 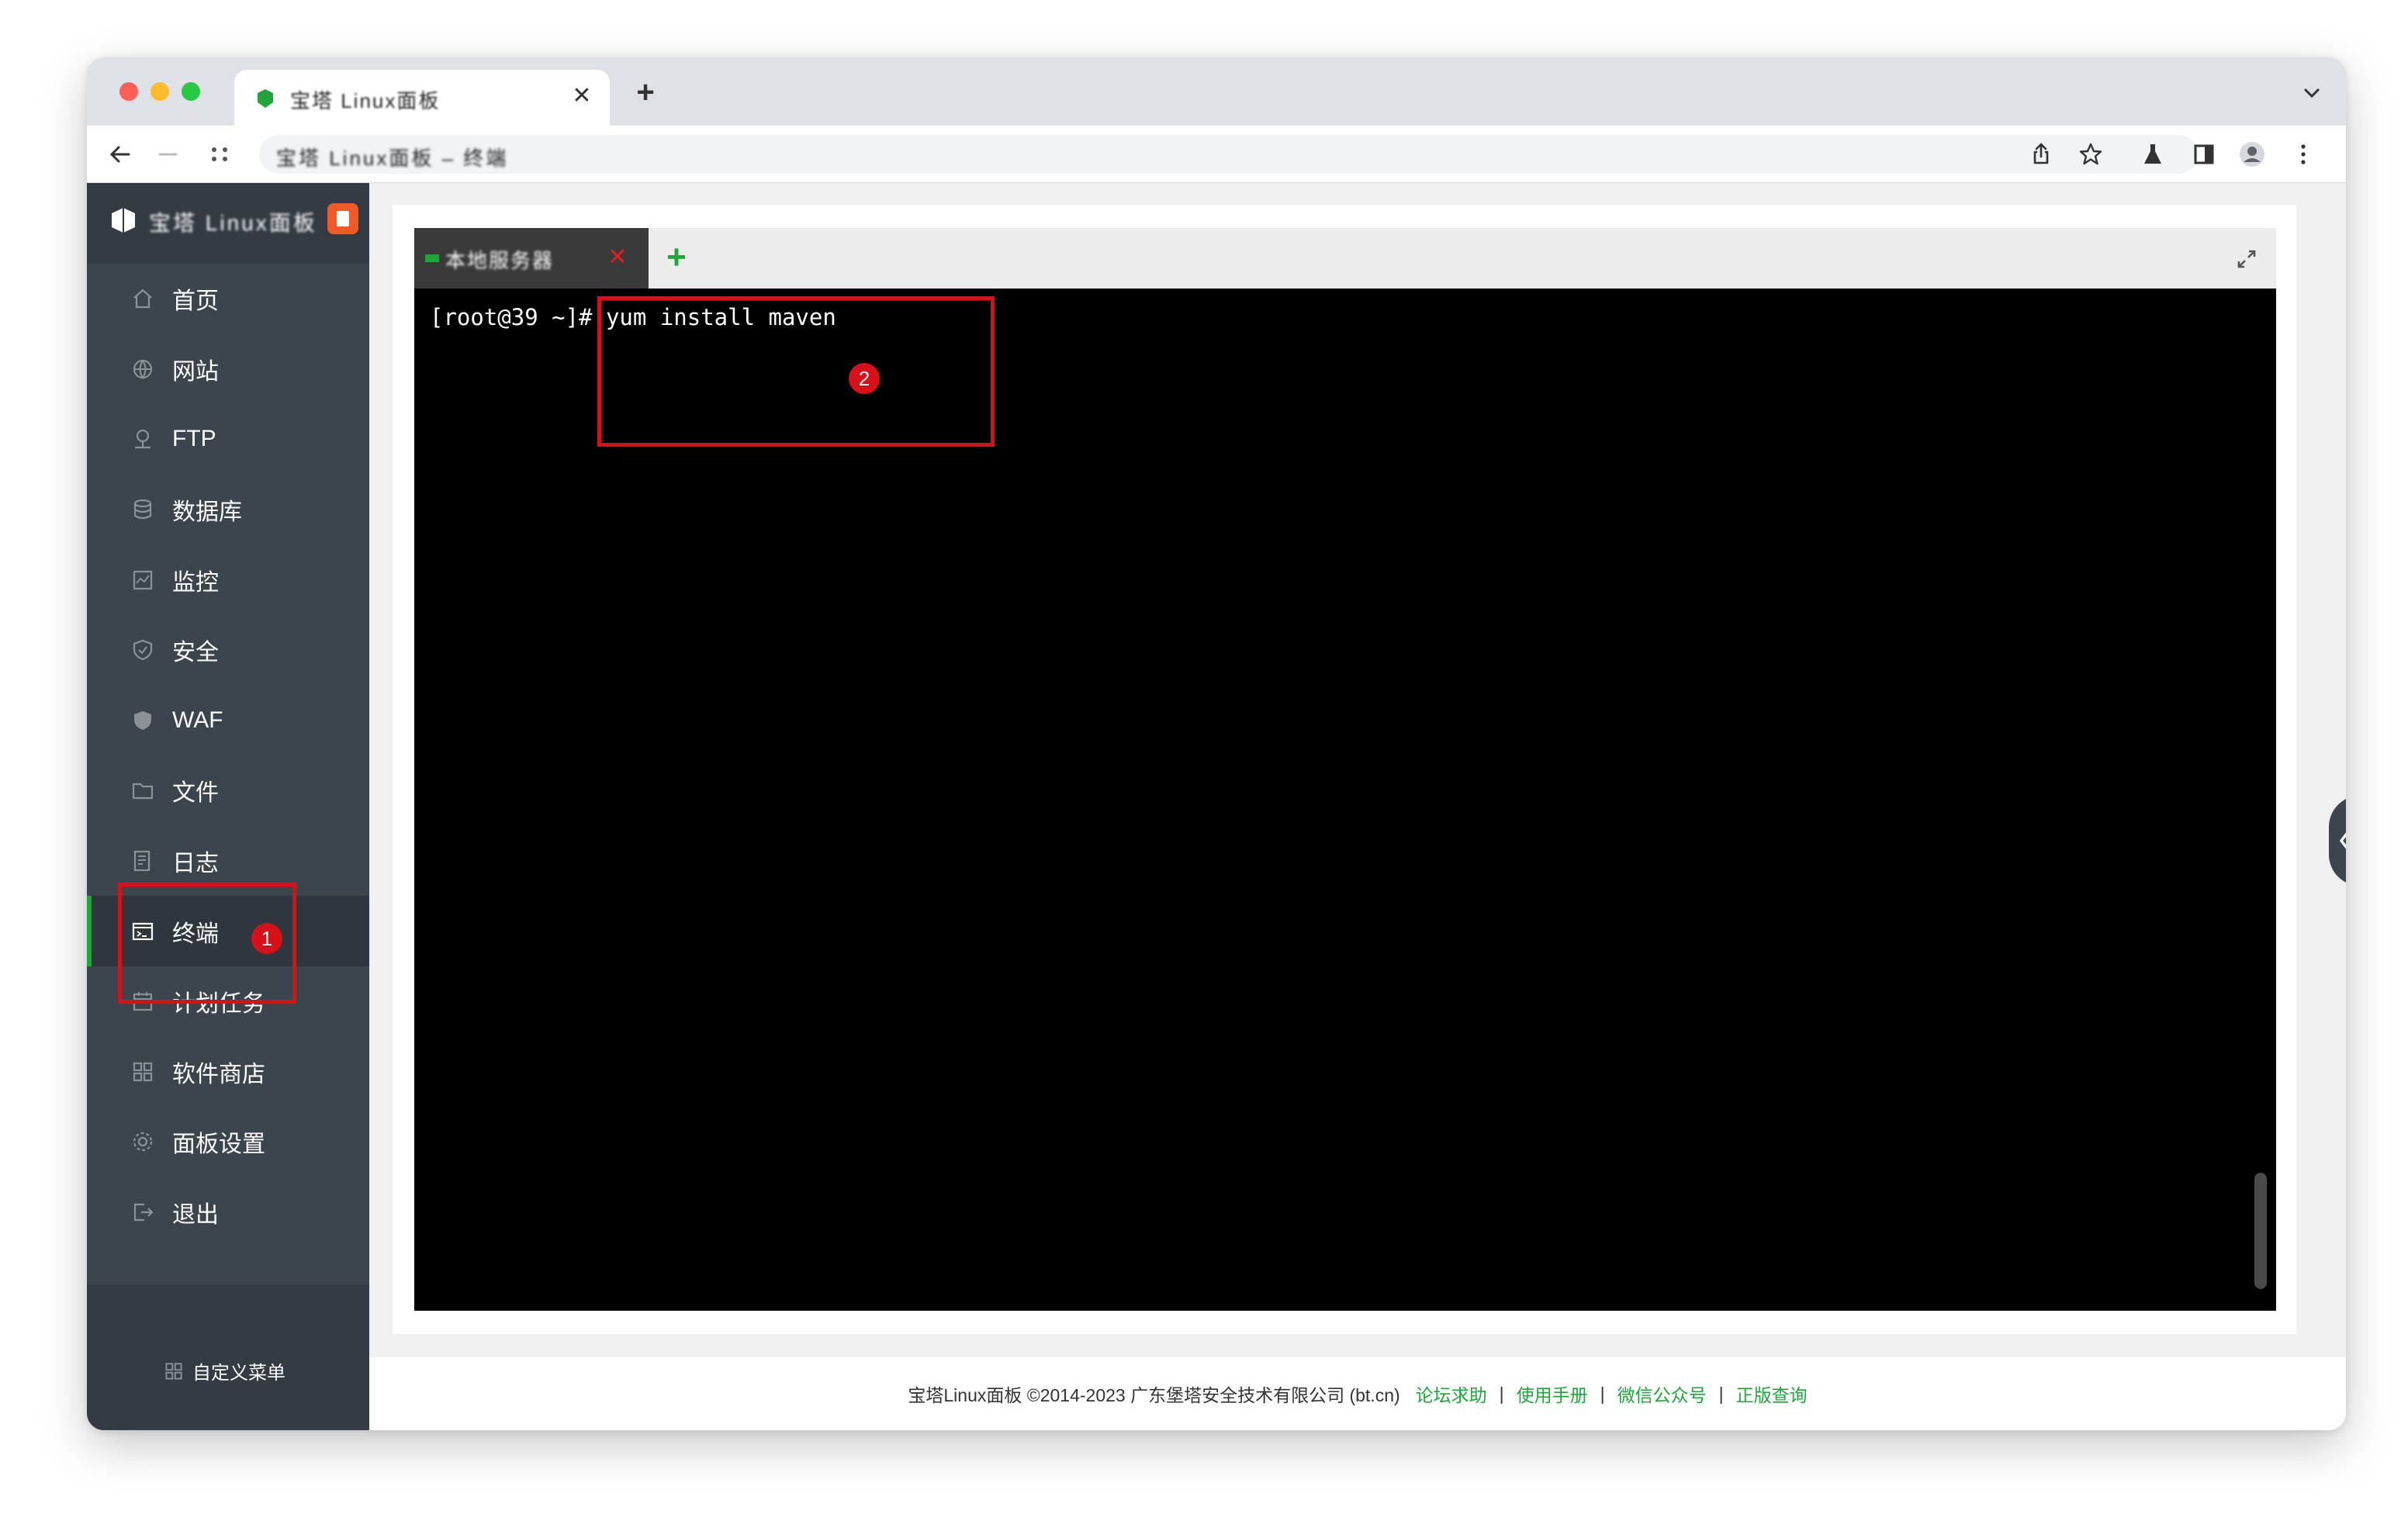 I want to click on sidebar-item-label: 软件商店, so click(x=219, y=1074).